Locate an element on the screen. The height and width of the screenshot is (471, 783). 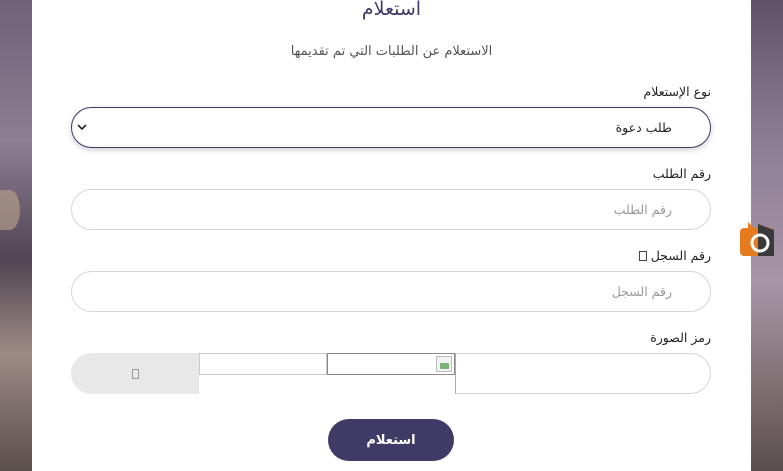
chevron-down-icon is located at coordinates (82, 127).